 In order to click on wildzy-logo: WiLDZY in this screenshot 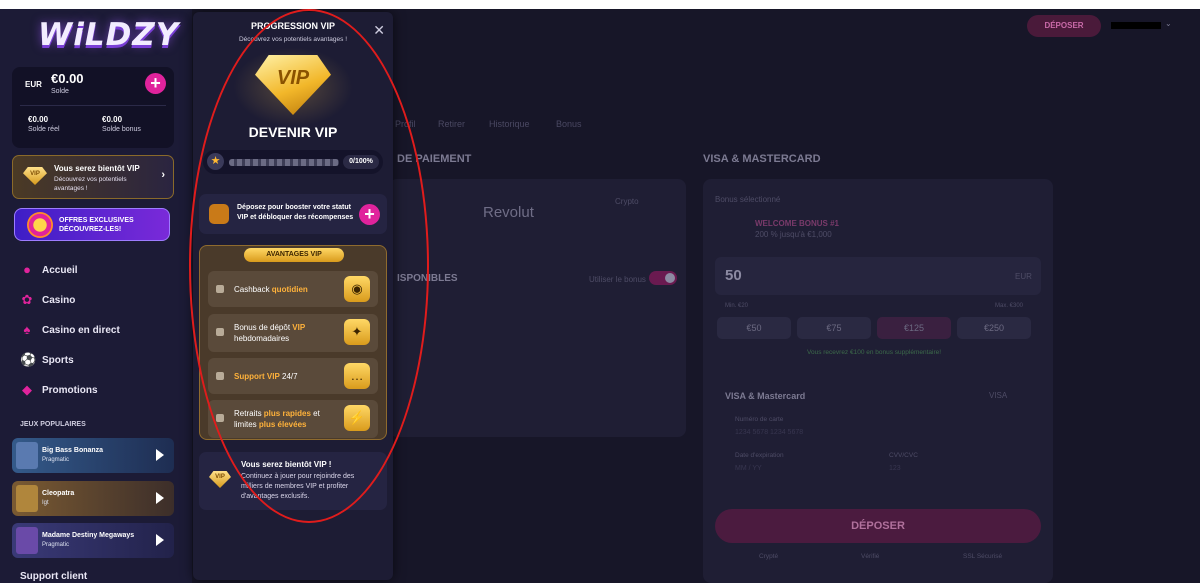, I will do `click(108, 35)`.